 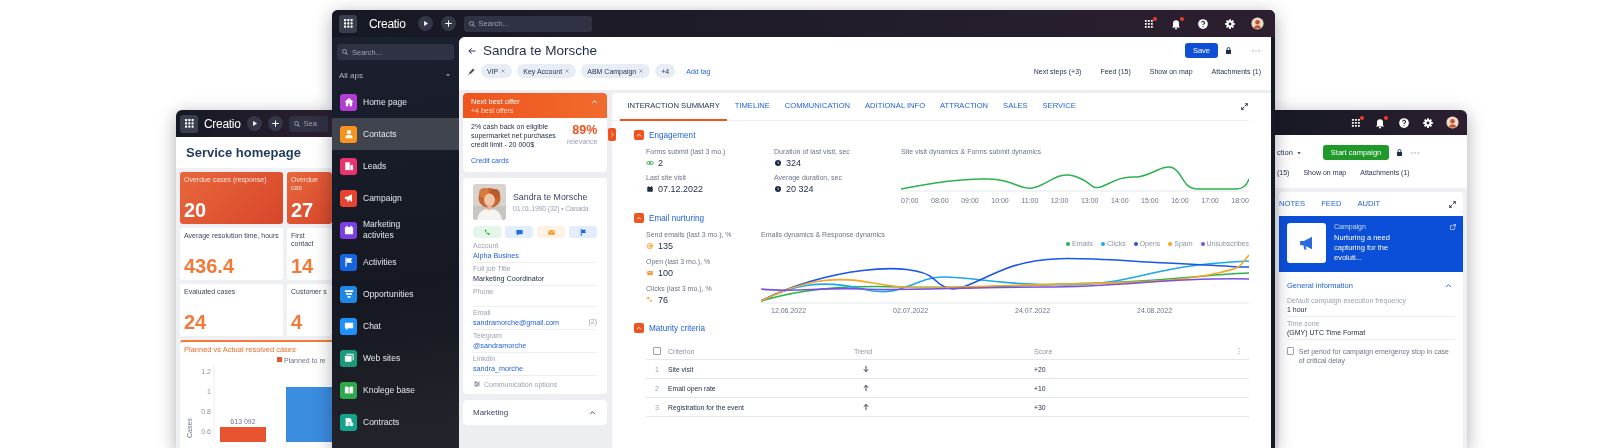 What do you see at coordinates (395, 230) in the screenshot?
I see `nav-item: Marketing activites` at bounding box center [395, 230].